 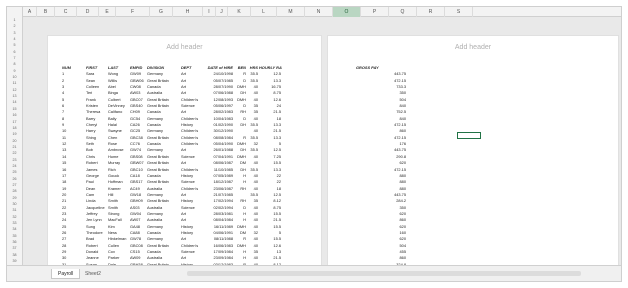 I want to click on sheet-tab-bar: Payroll Sheet2, so click(x=314, y=273).